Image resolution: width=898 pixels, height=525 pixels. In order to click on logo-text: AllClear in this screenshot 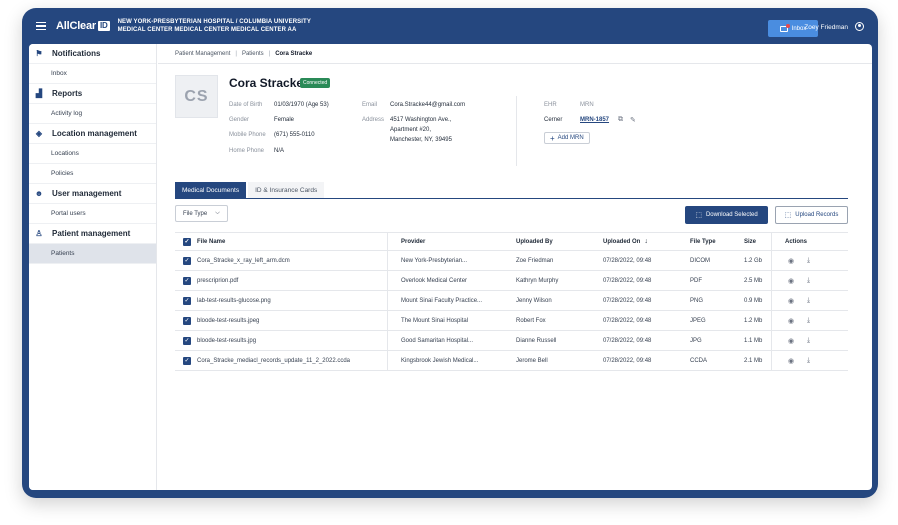, I will do `click(76, 26)`.